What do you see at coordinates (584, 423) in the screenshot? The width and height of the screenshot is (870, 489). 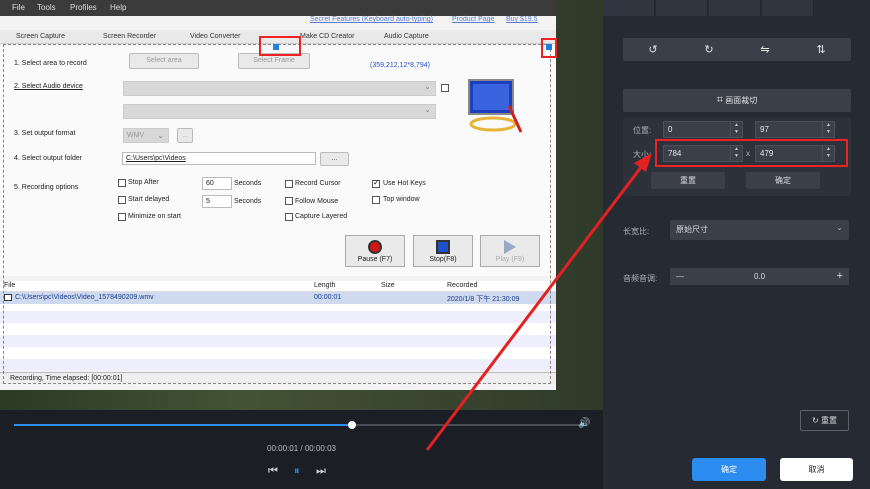 I see `speaker-icon: 🔊` at bounding box center [584, 423].